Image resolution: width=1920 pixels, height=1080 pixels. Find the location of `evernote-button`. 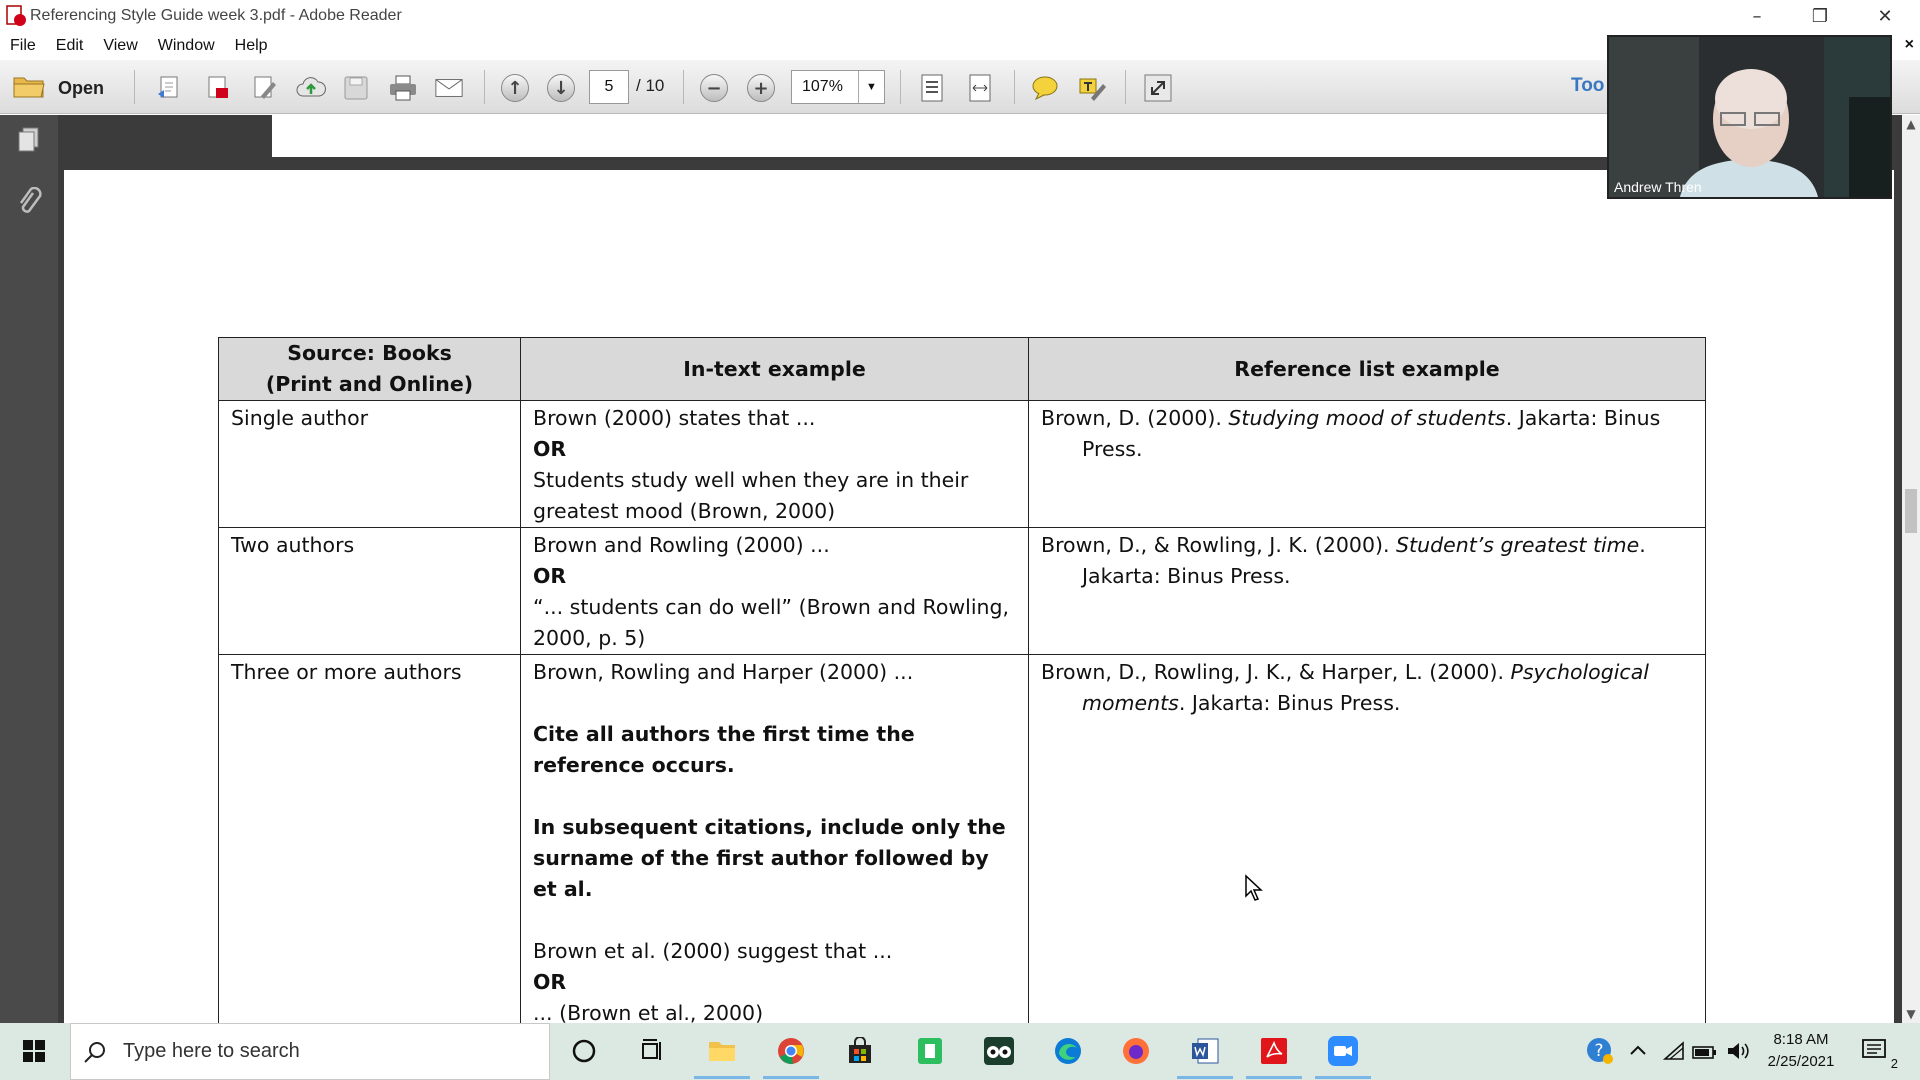

evernote-button is located at coordinates (930, 1051).